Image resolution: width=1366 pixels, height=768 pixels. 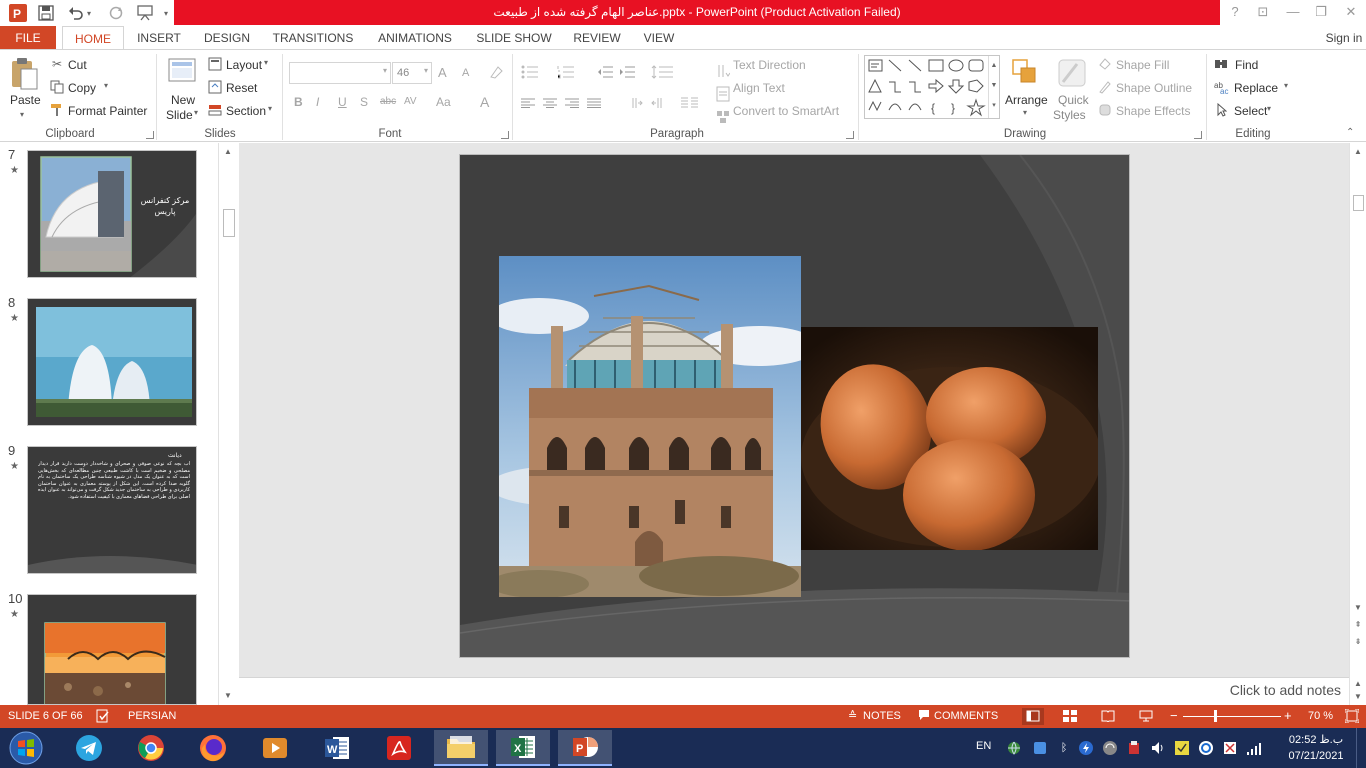 I want to click on copy-button: Copy, so click(x=82, y=88).